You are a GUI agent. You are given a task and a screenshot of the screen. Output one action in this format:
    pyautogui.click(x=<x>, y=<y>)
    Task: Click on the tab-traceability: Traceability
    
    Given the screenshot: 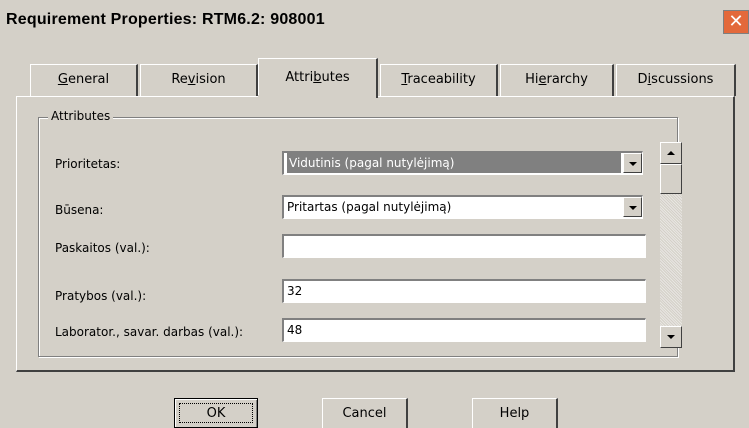 What is the action you would take?
    pyautogui.click(x=439, y=80)
    